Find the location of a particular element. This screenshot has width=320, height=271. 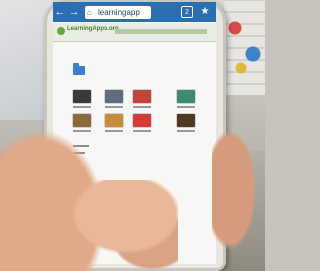

site-title: LearningApps.org is located at coordinates (93, 29).